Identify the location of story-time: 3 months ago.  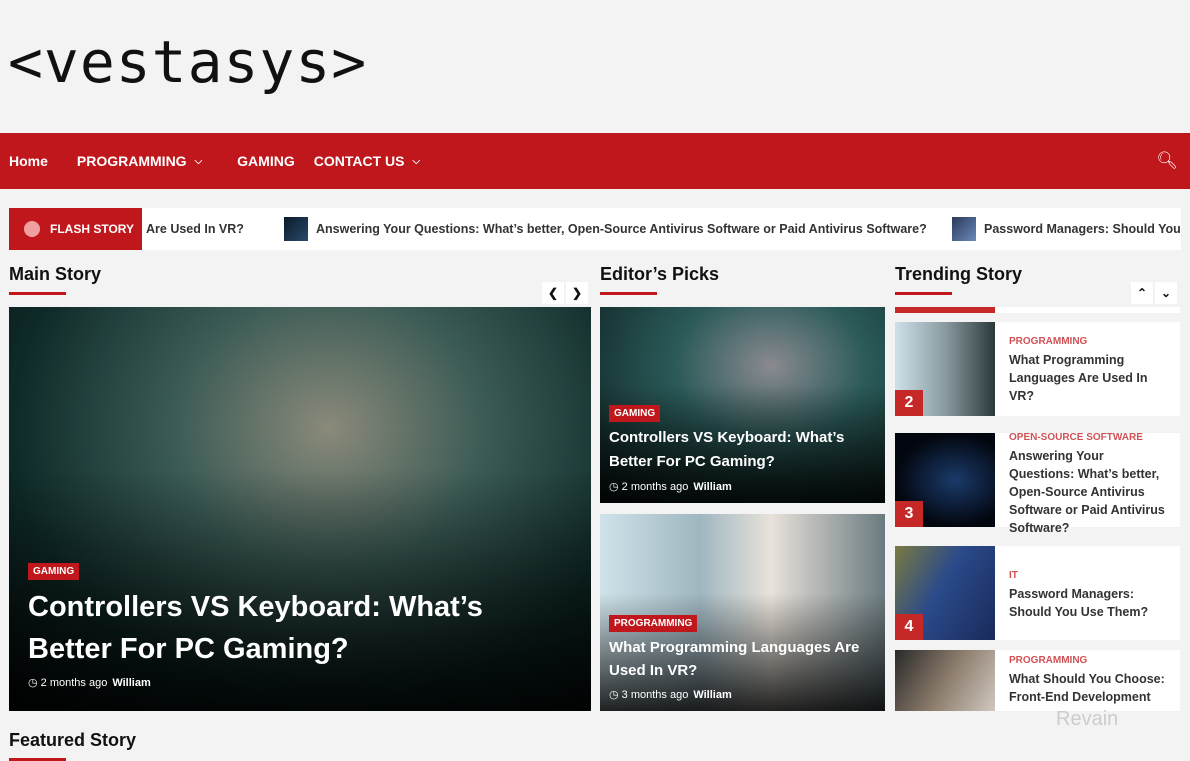
(655, 695).